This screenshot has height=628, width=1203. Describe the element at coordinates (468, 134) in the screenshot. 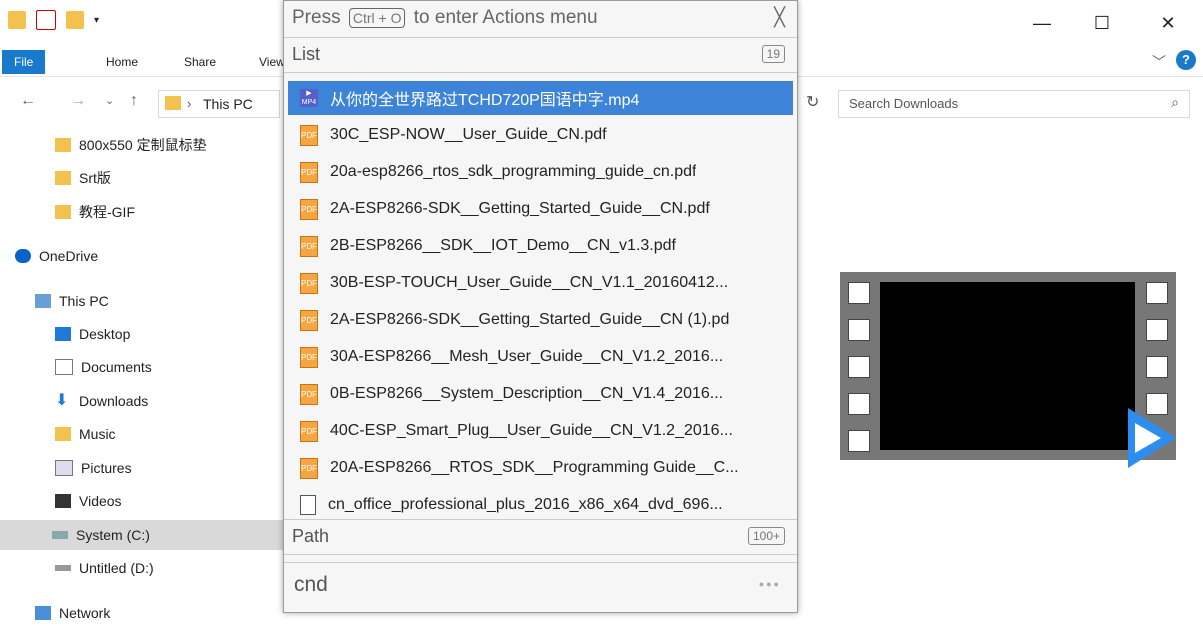

I see `result-name: 30C_ESP-NOW__User_Guide_CN.pdf` at that location.